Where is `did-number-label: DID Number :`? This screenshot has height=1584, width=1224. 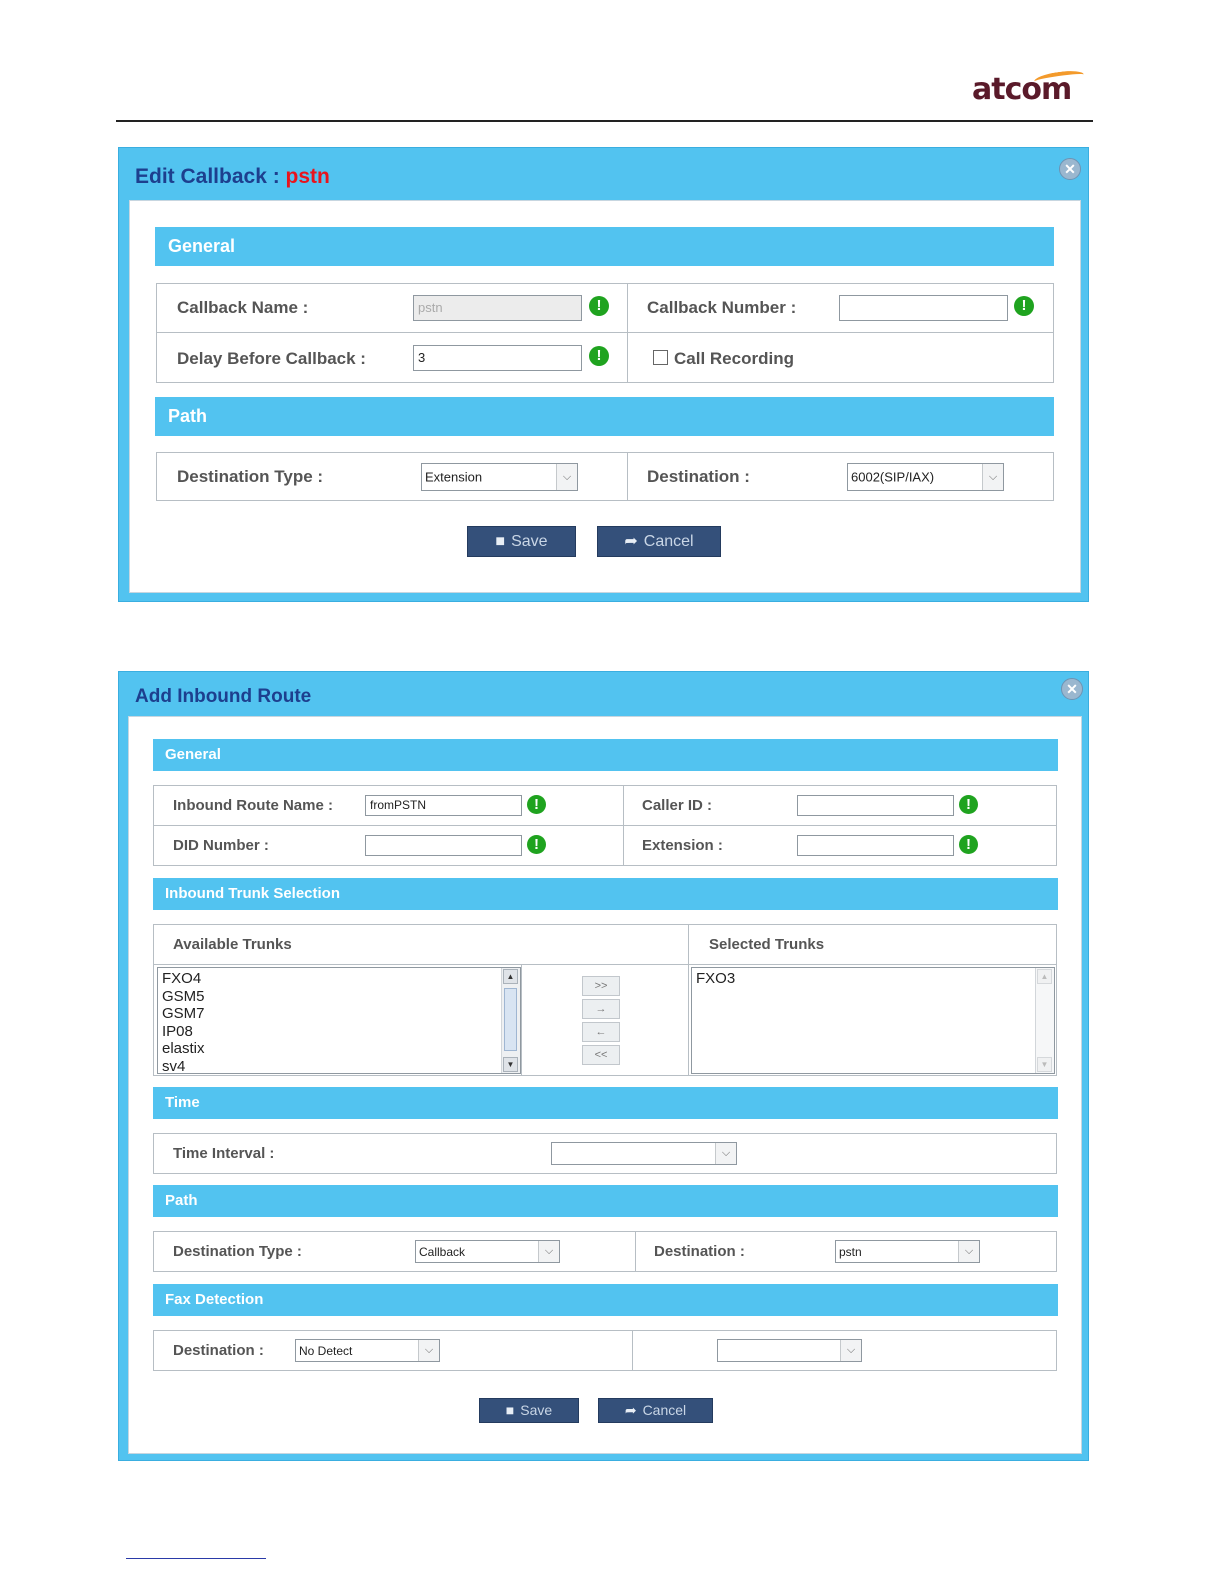 did-number-label: DID Number : is located at coordinates (221, 845).